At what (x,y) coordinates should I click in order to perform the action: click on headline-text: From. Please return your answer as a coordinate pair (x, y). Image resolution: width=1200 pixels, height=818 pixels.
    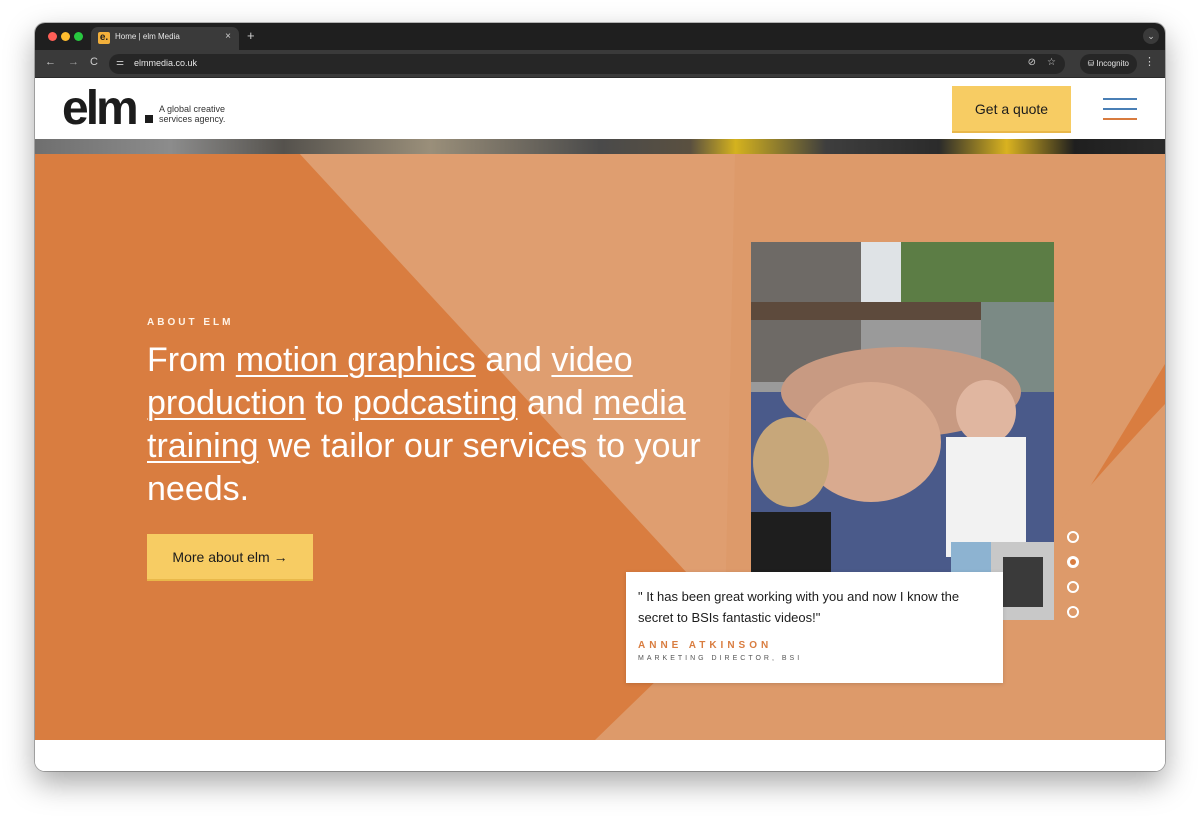
    Looking at the image, I should click on (191, 360).